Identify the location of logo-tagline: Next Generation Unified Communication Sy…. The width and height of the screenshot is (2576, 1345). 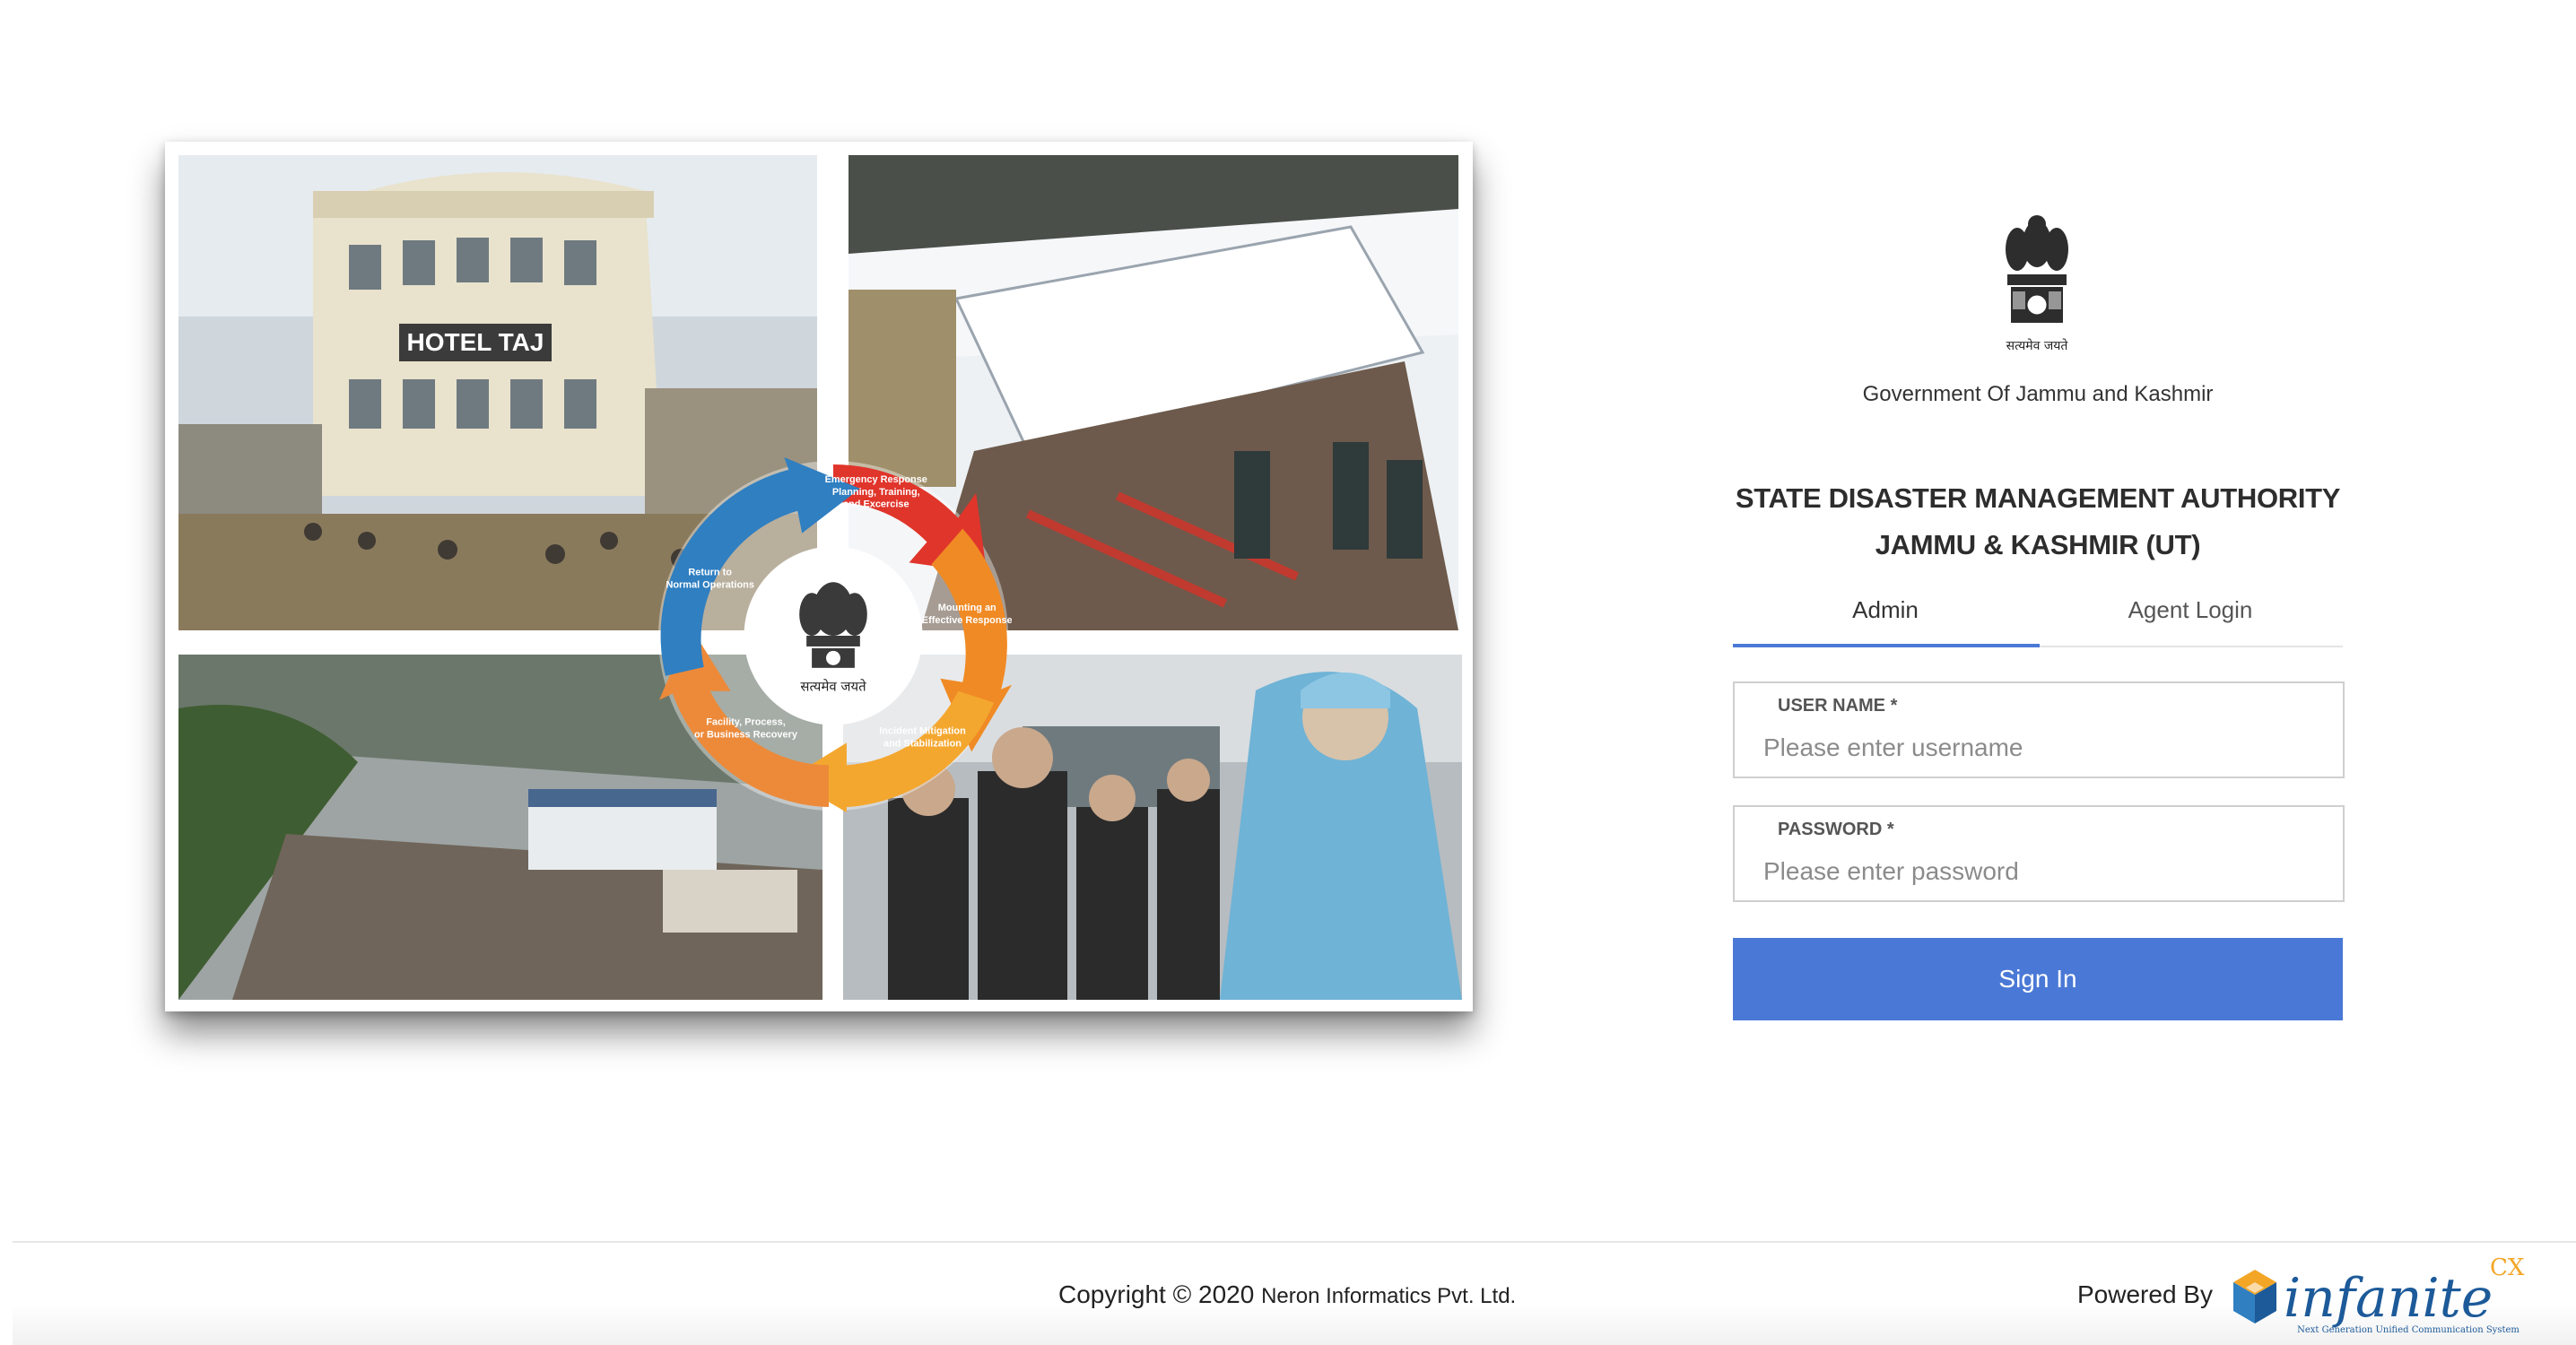
(2408, 1330).